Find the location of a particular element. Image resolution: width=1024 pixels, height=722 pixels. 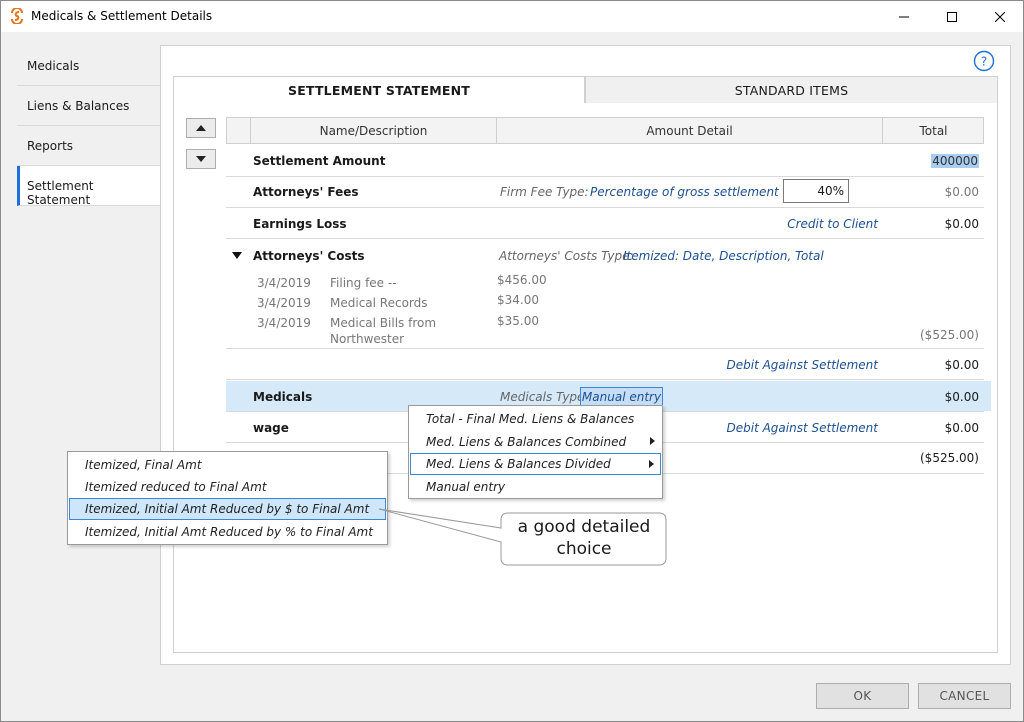

attorneys-costs-label: Attorneys' Costs is located at coordinates (309, 256).